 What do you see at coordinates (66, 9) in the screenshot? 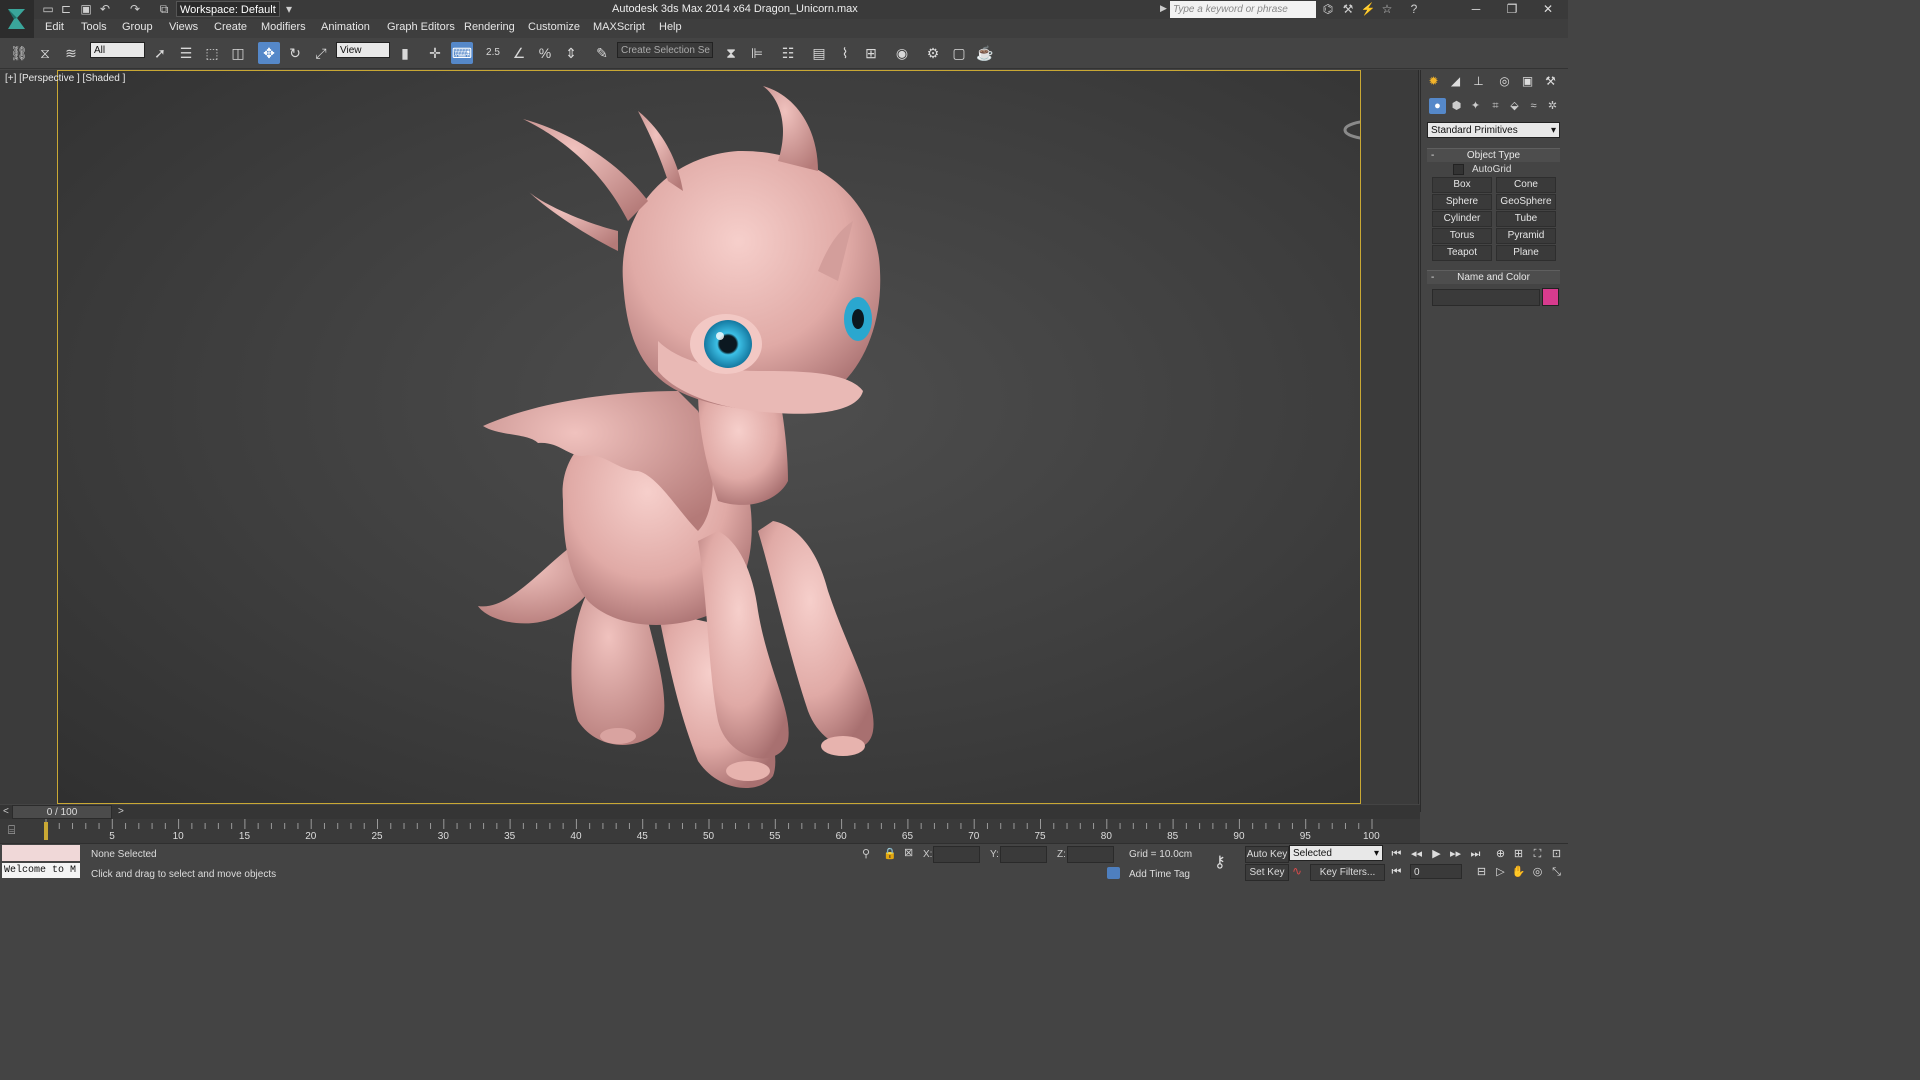
I see `open-file-icon: ⊏` at bounding box center [66, 9].